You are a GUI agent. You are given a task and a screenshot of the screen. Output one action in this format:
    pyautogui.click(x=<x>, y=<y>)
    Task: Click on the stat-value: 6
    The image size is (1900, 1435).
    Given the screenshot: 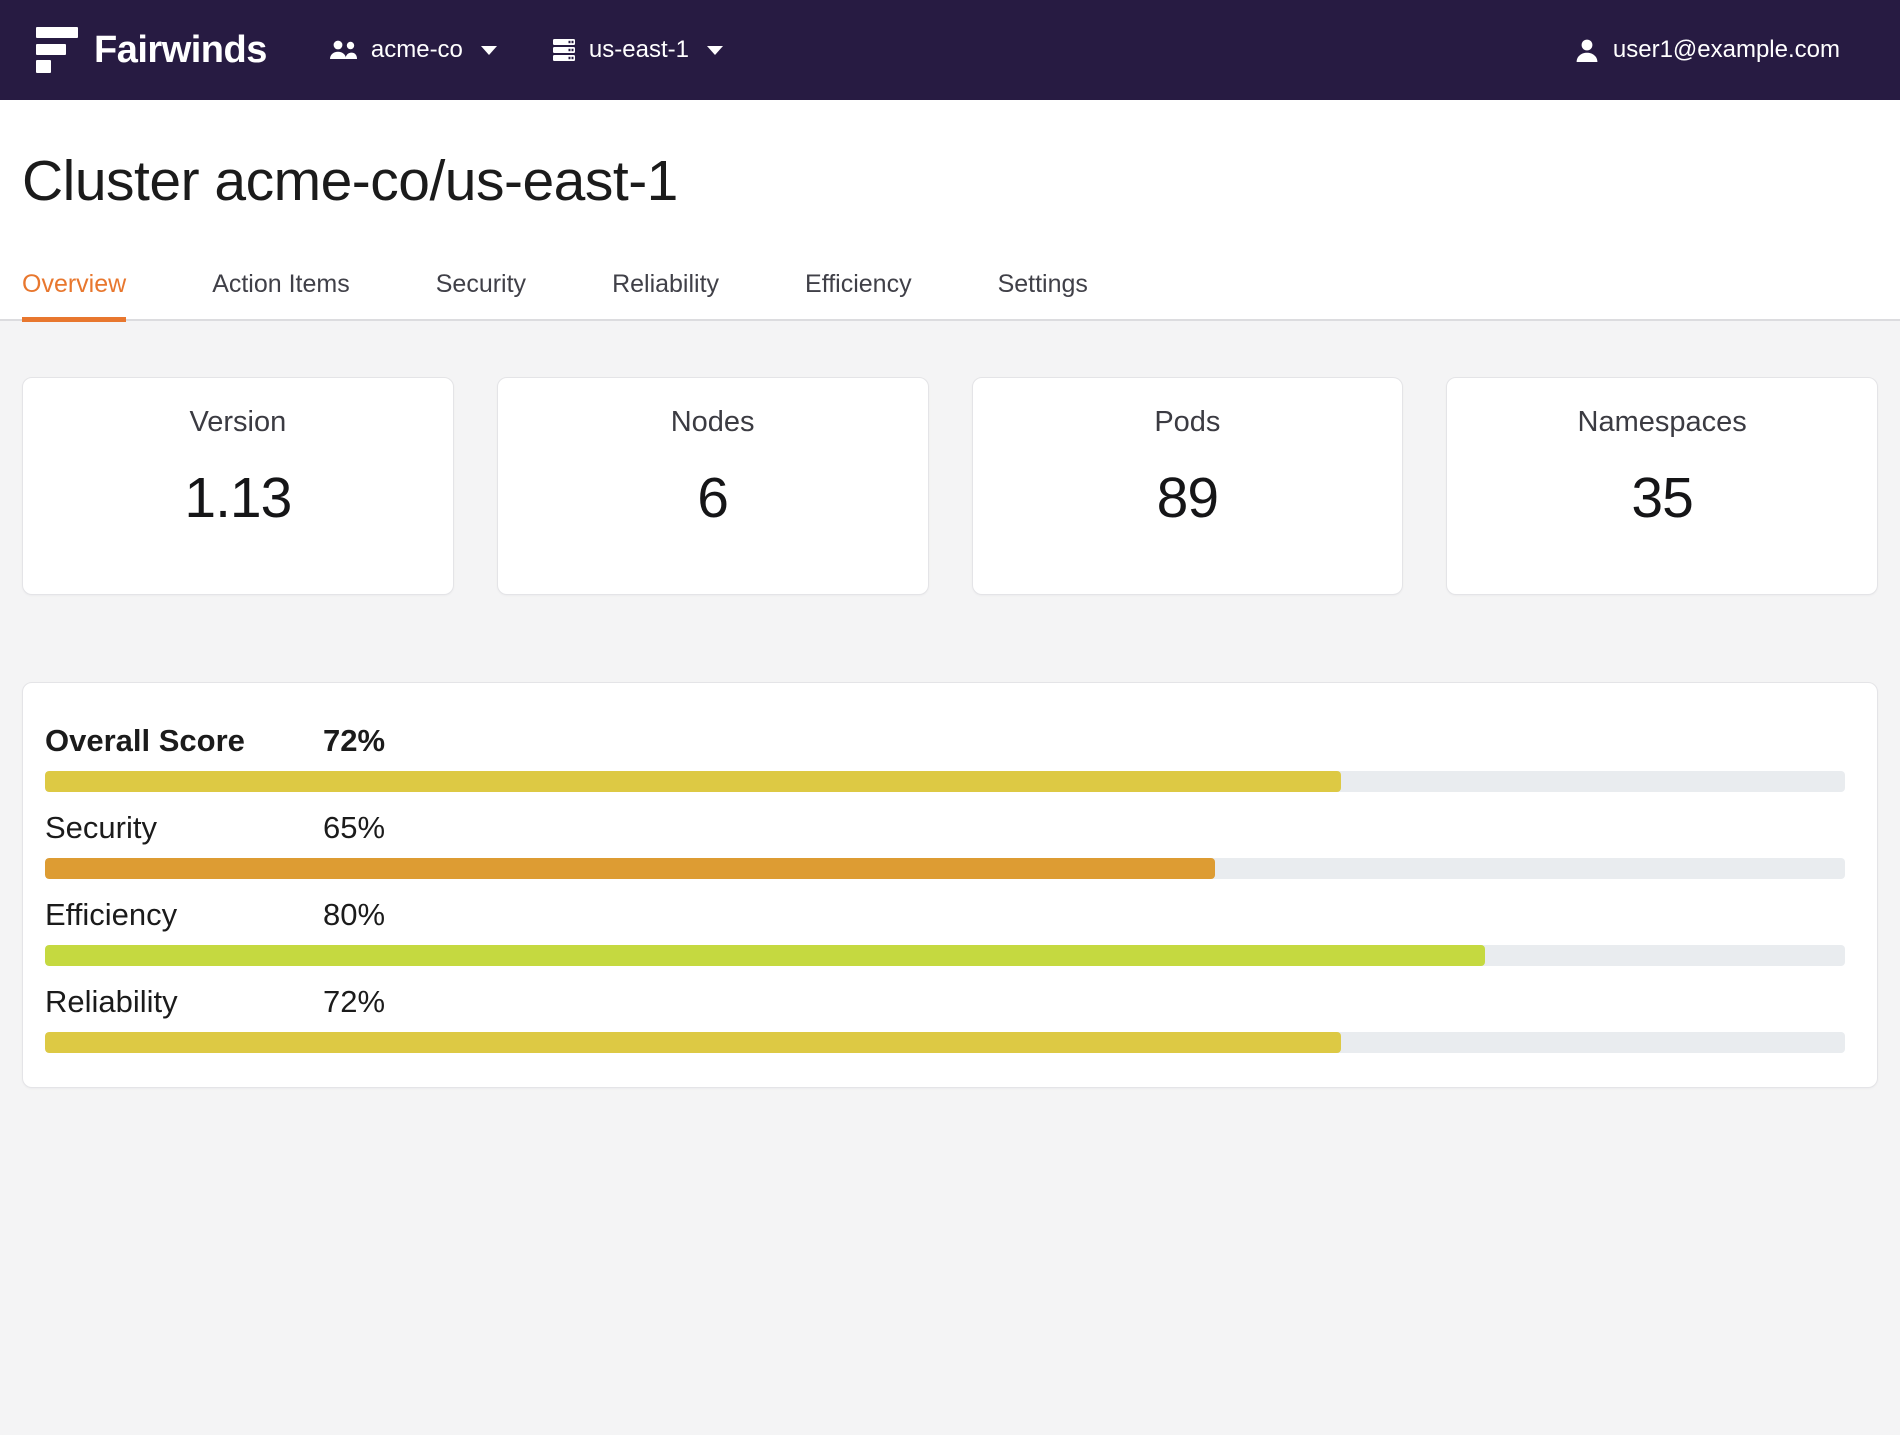 What is the action you would take?
    pyautogui.click(x=713, y=497)
    